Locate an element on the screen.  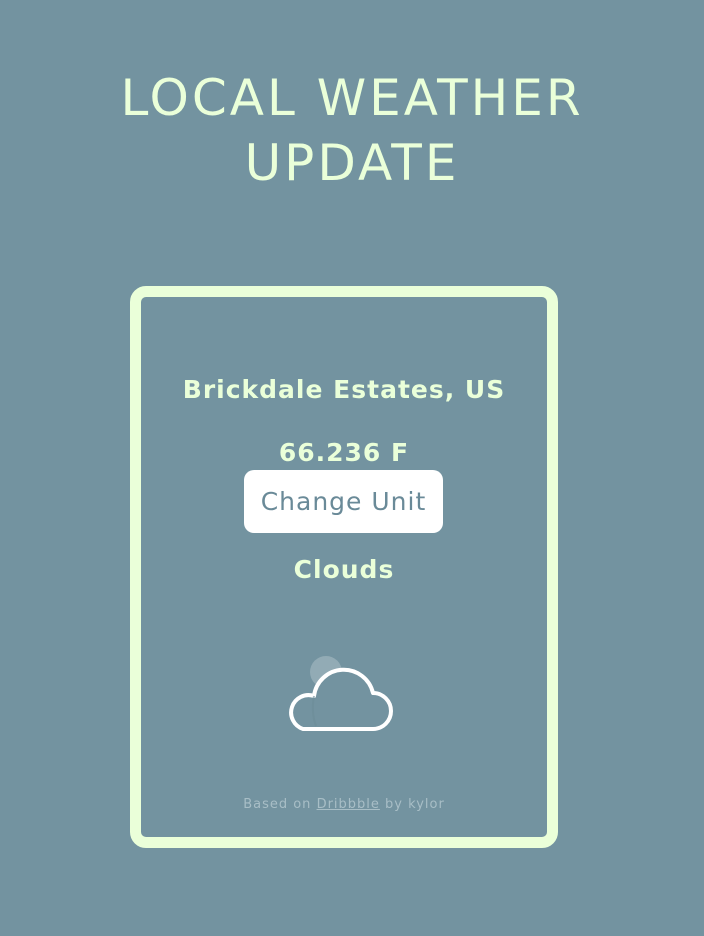
footer-credit: Based on Dribbble by kylor is located at coordinates (344, 804).